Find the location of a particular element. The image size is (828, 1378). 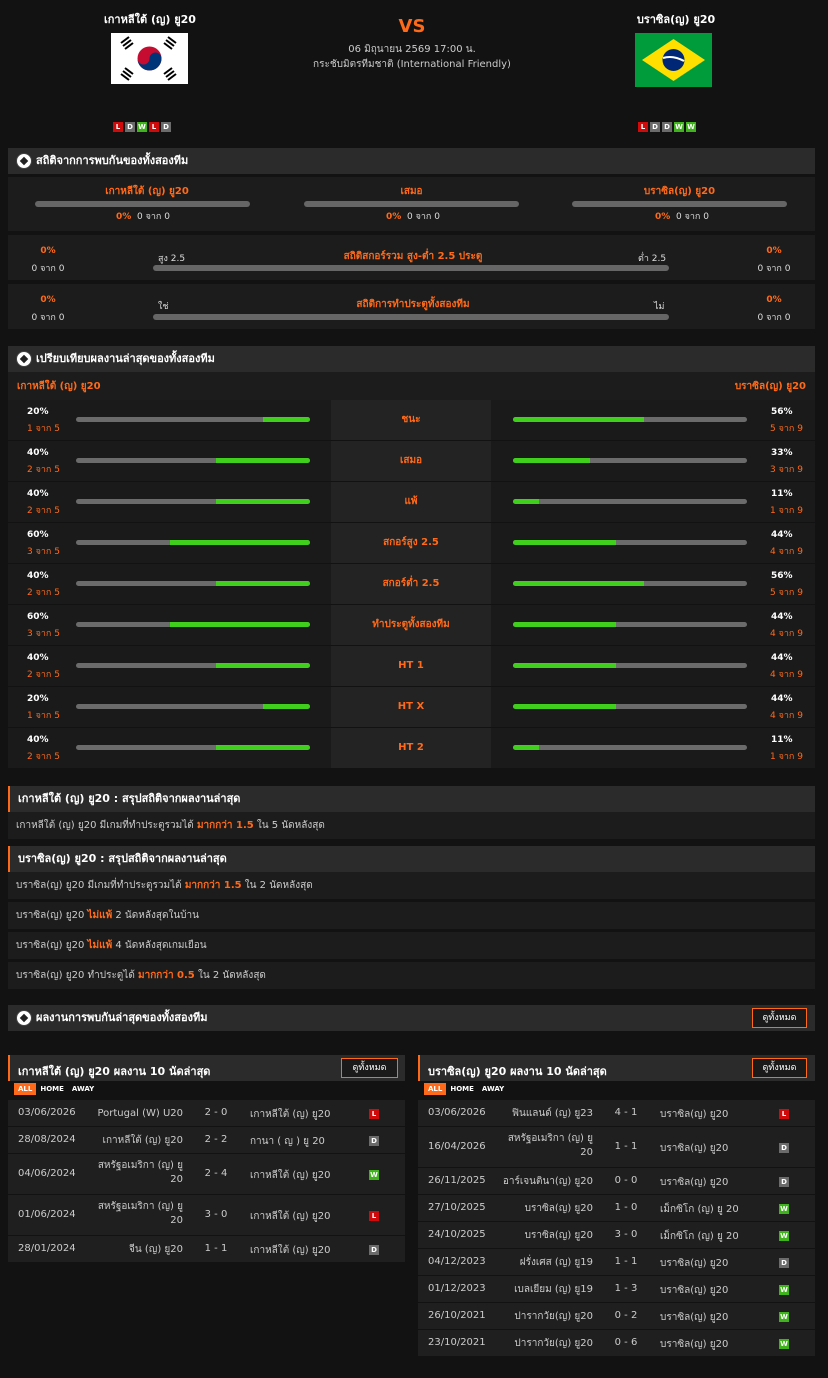

ou-left-pct: 0% is located at coordinates (48, 251).